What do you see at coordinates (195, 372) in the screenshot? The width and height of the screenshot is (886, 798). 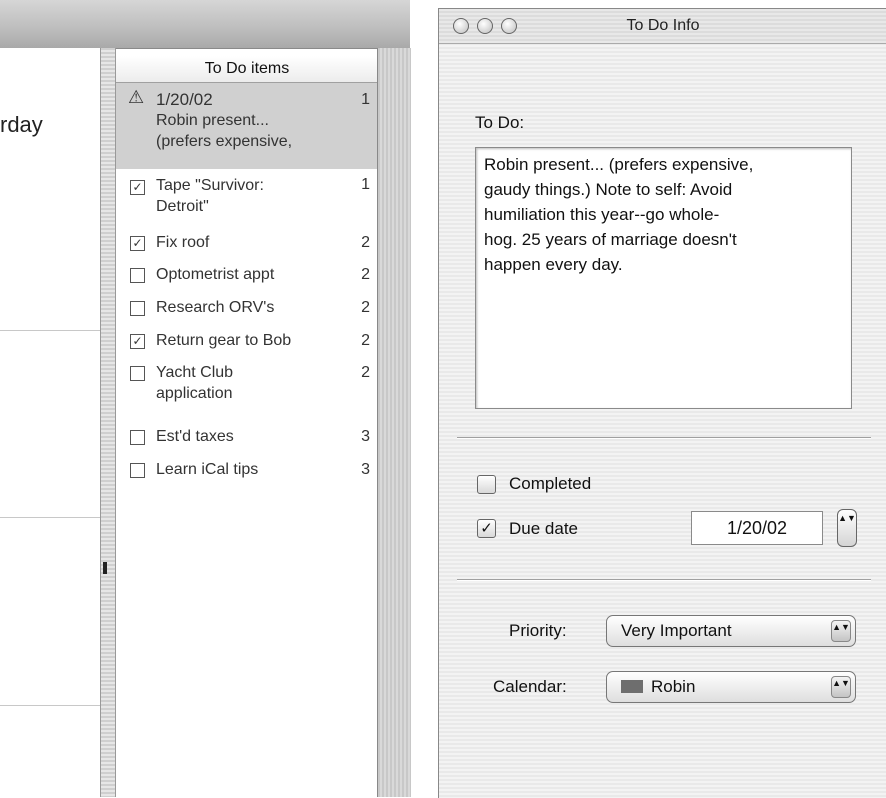 I see `todo-item-label: Yacht Club` at bounding box center [195, 372].